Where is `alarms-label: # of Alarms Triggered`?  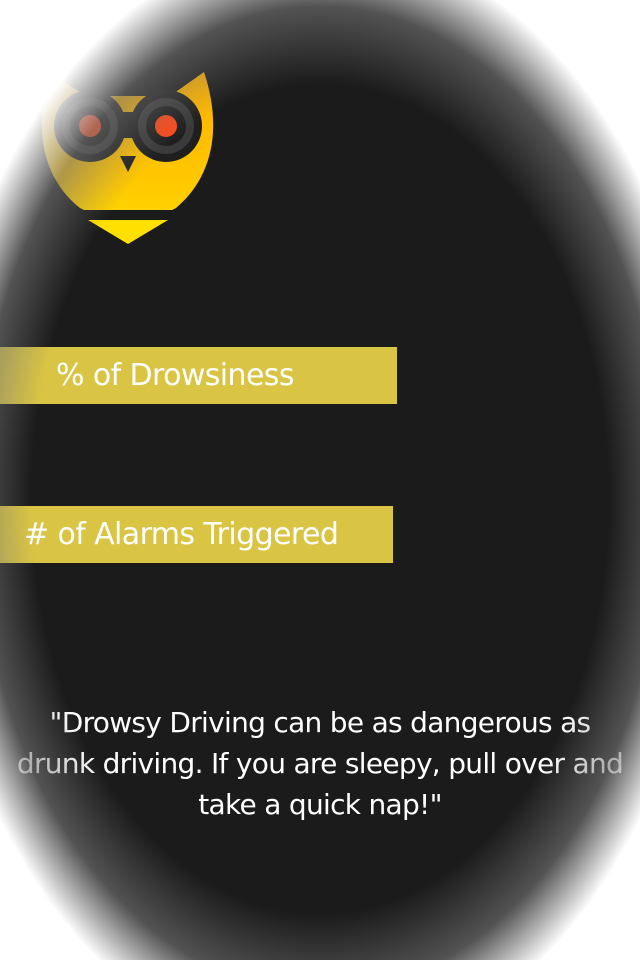
alarms-label: # of Alarms Triggered is located at coordinates (181, 534).